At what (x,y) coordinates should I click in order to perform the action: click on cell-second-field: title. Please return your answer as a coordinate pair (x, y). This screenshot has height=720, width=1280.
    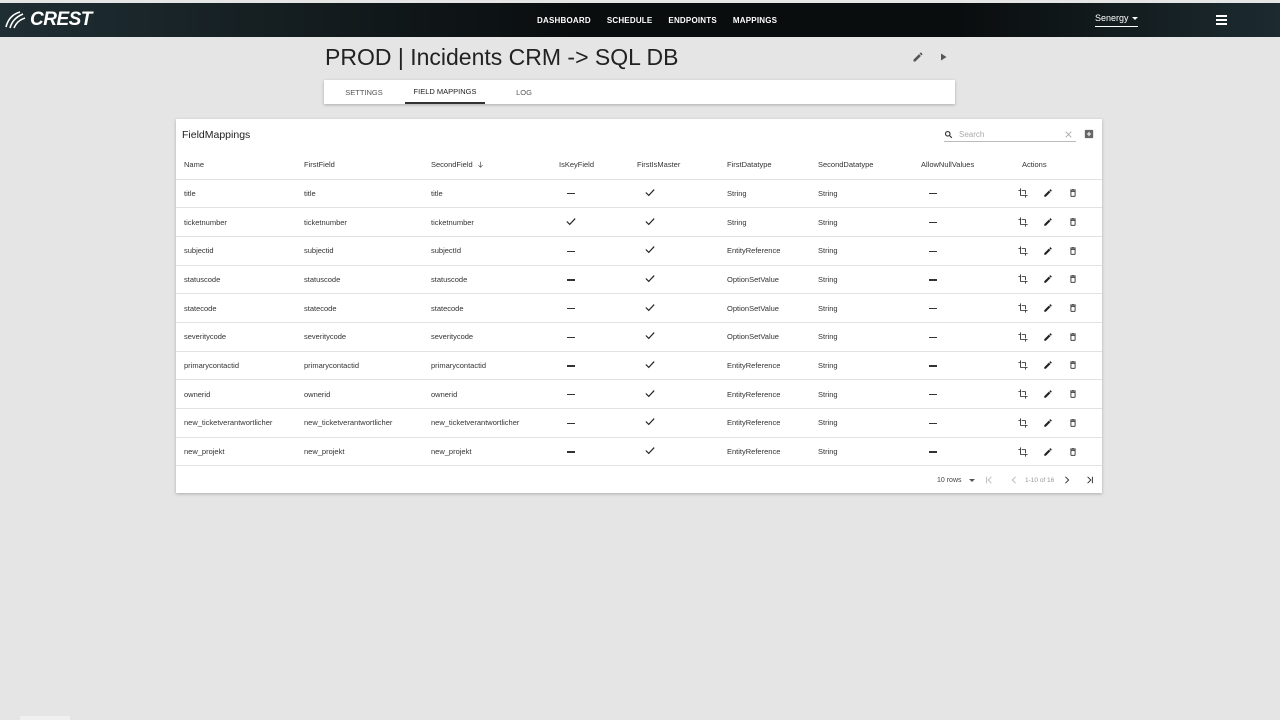
    Looking at the image, I should click on (495, 194).